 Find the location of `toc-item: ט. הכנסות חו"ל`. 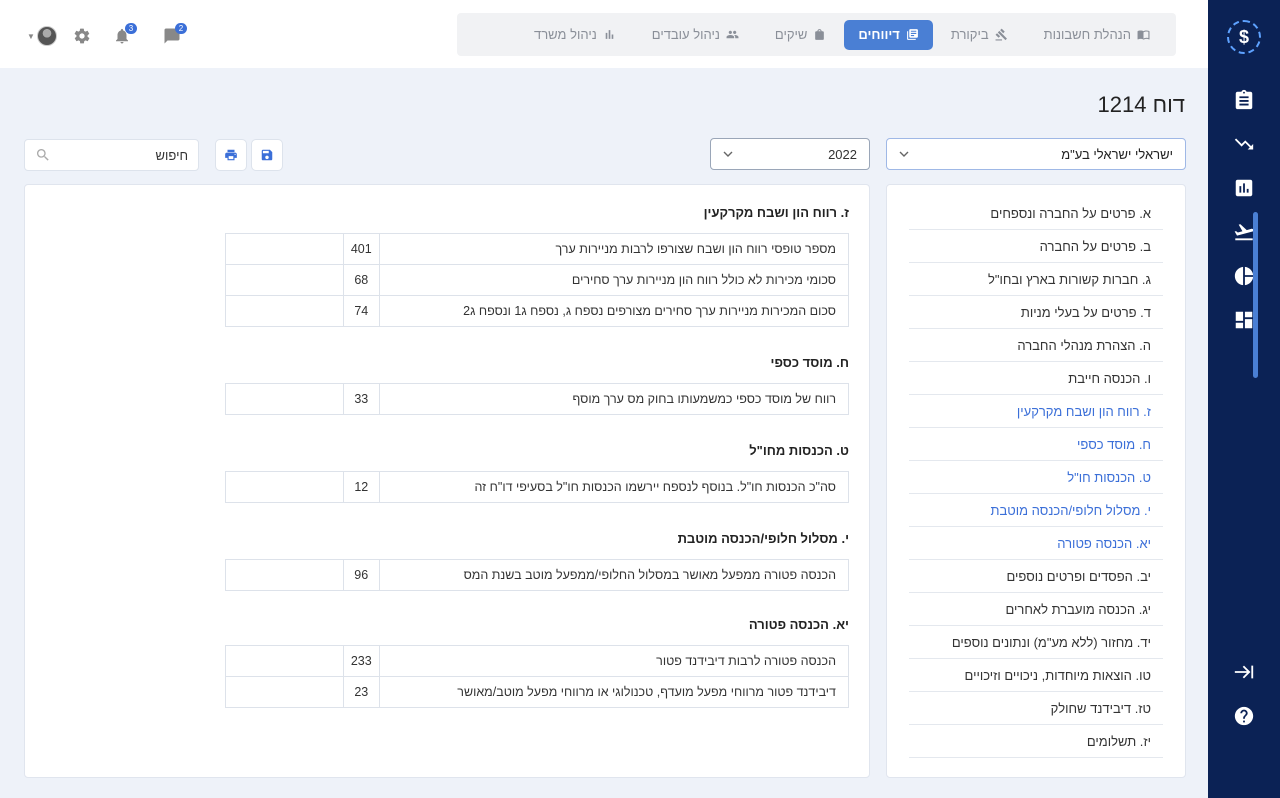

toc-item: ט. הכנסות חו"ל is located at coordinates (1036, 477).